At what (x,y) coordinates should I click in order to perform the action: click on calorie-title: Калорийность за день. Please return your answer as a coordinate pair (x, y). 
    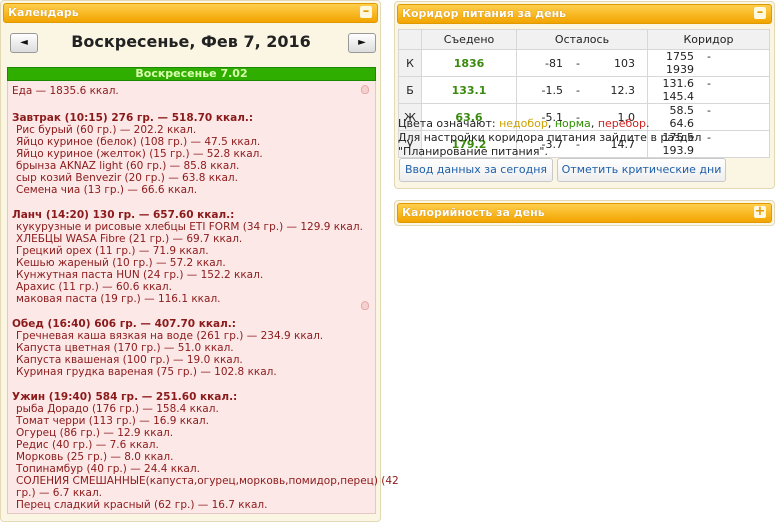
    Looking at the image, I should click on (473, 212).